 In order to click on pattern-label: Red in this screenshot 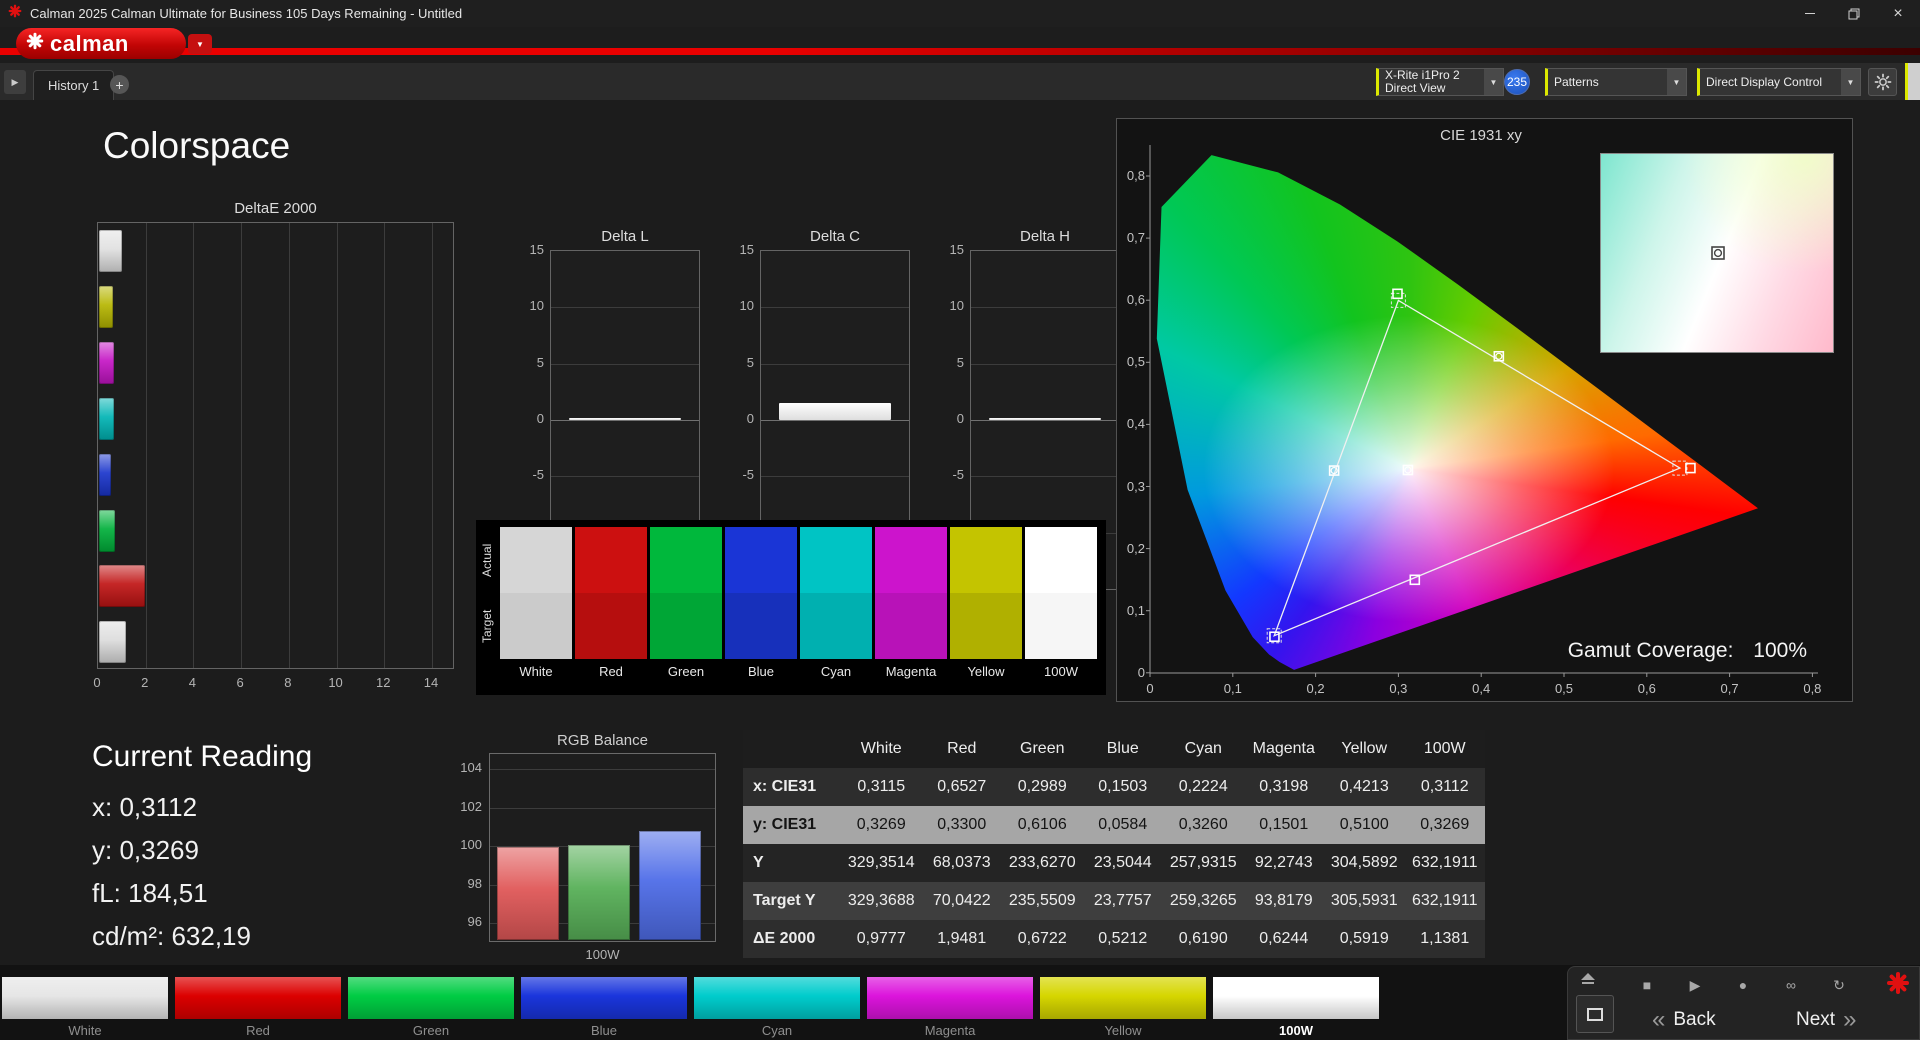, I will do `click(258, 1030)`.